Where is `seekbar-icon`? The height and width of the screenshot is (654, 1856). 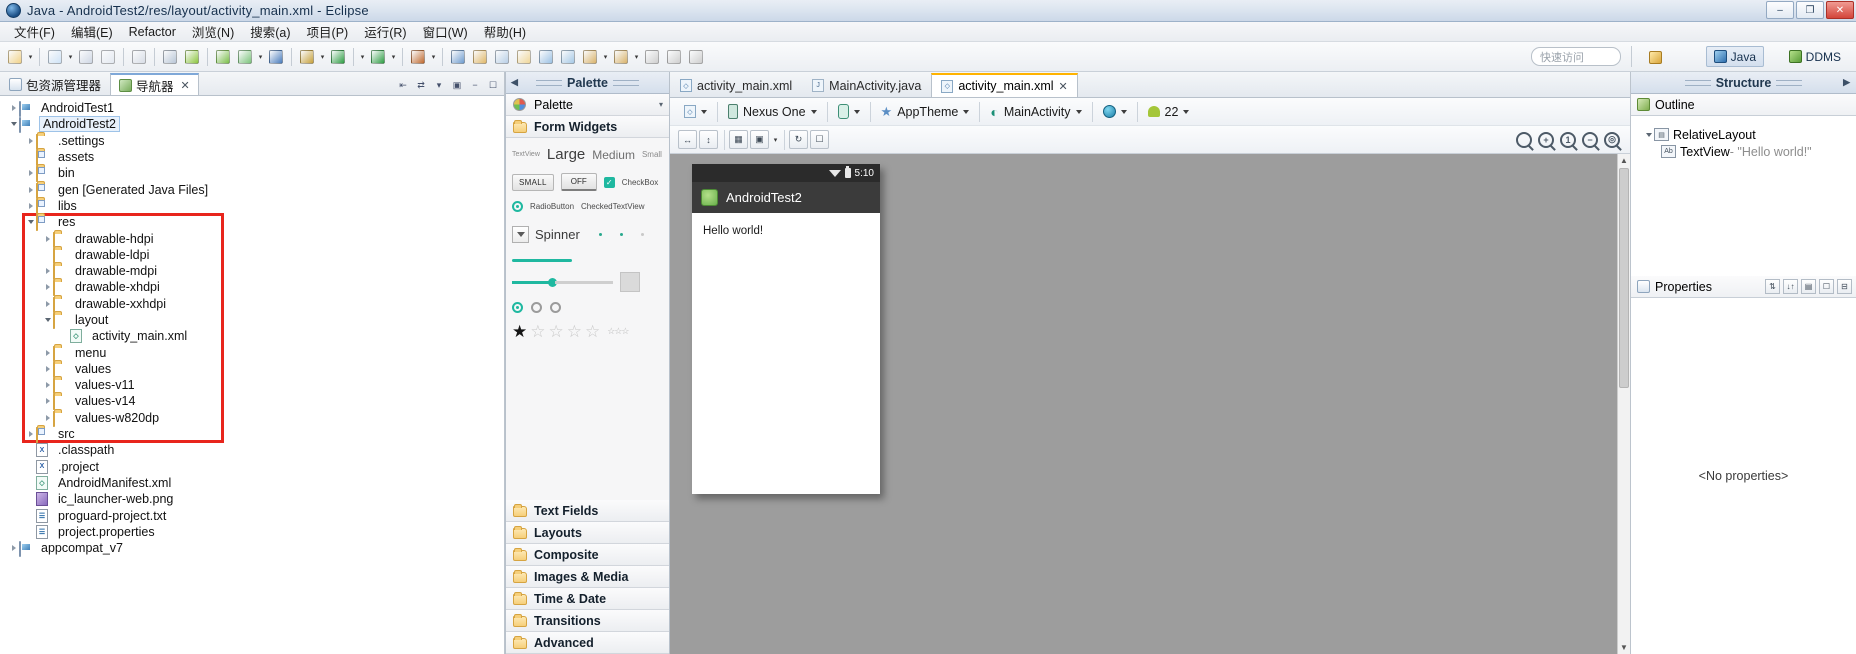 seekbar-icon is located at coordinates (562, 282).